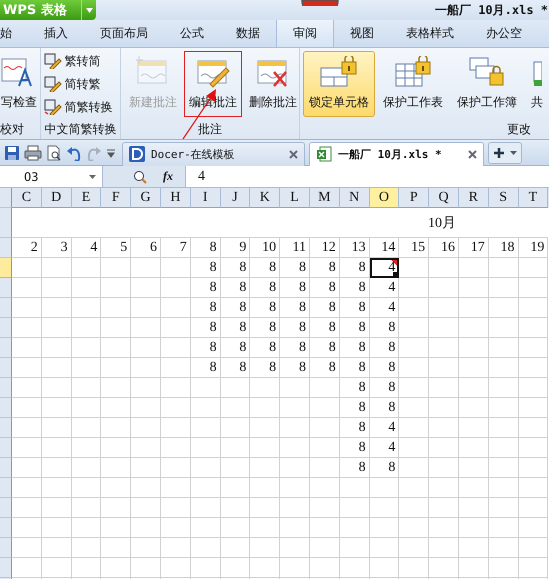 The width and height of the screenshot is (549, 579). I want to click on column-header: T, so click(533, 198).